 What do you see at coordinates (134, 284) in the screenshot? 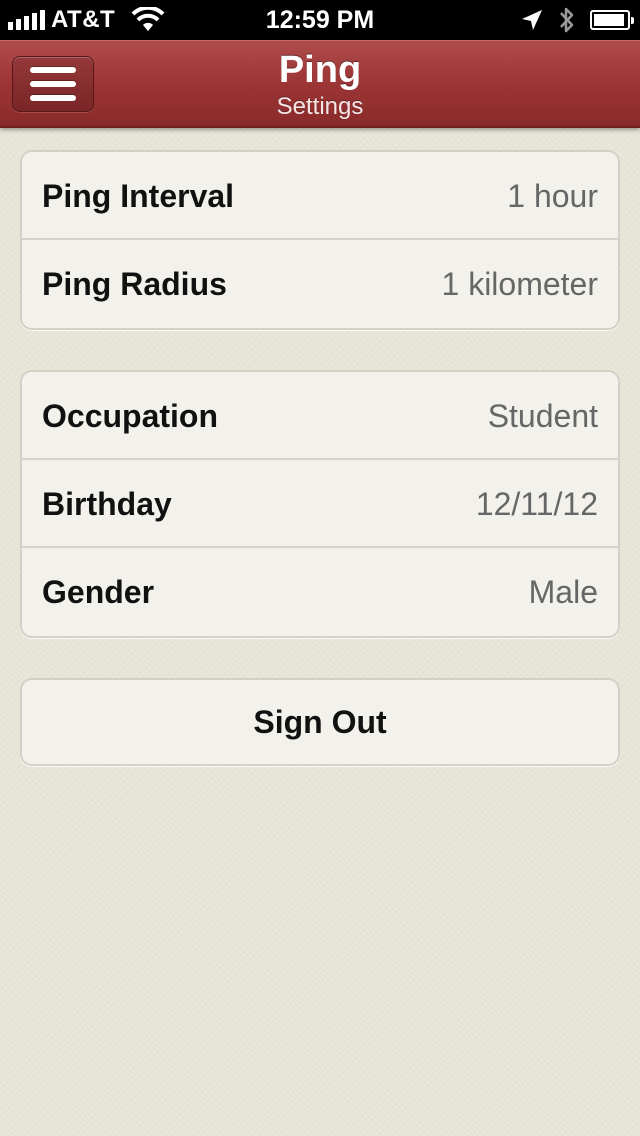
I see `ping-radius-label: Ping Radius` at bounding box center [134, 284].